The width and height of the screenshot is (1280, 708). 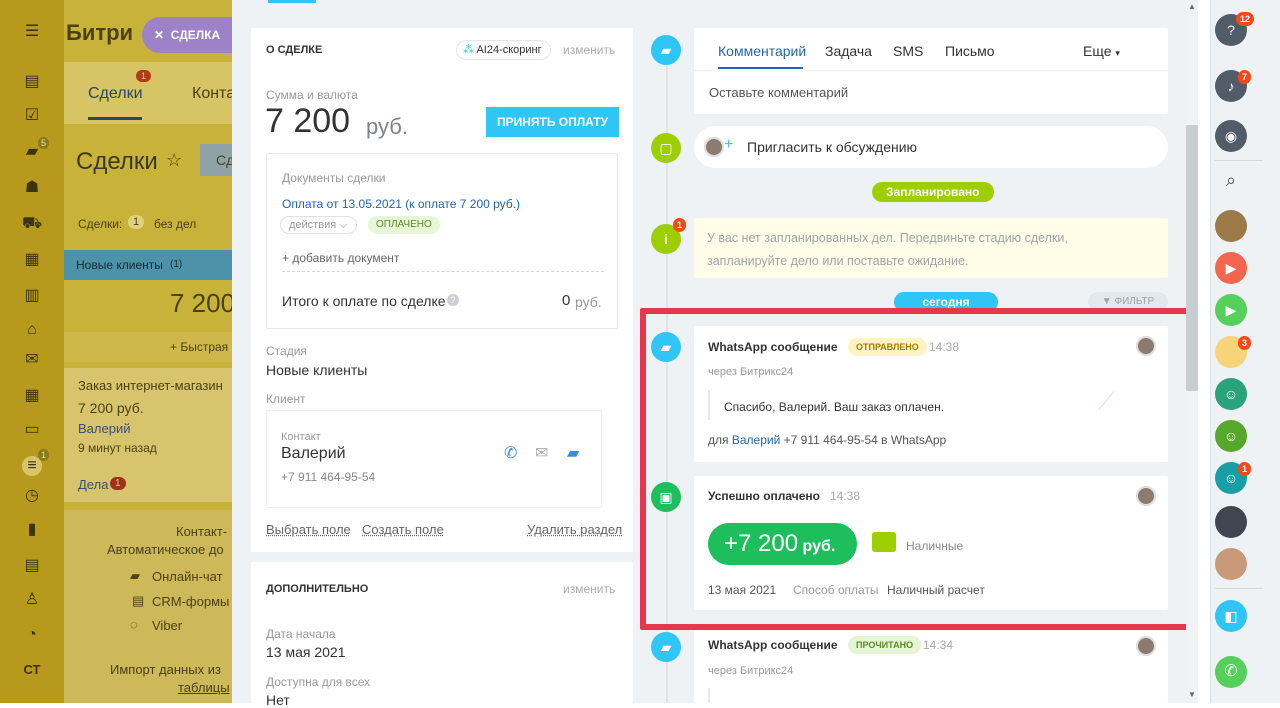 I want to click on avatar-badge: 3, so click(x=1245, y=343).